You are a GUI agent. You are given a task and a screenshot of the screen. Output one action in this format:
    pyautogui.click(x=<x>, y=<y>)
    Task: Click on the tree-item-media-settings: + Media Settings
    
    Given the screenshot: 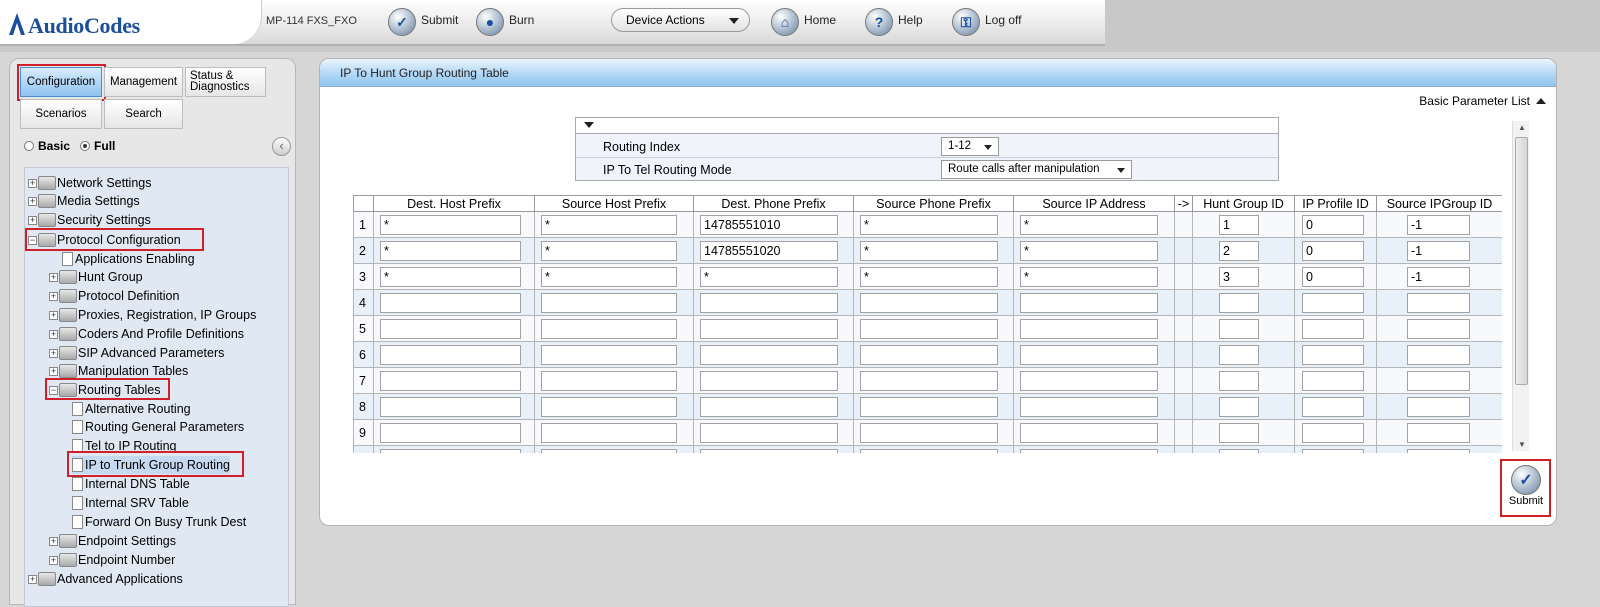 What is the action you would take?
    pyautogui.click(x=84, y=201)
    